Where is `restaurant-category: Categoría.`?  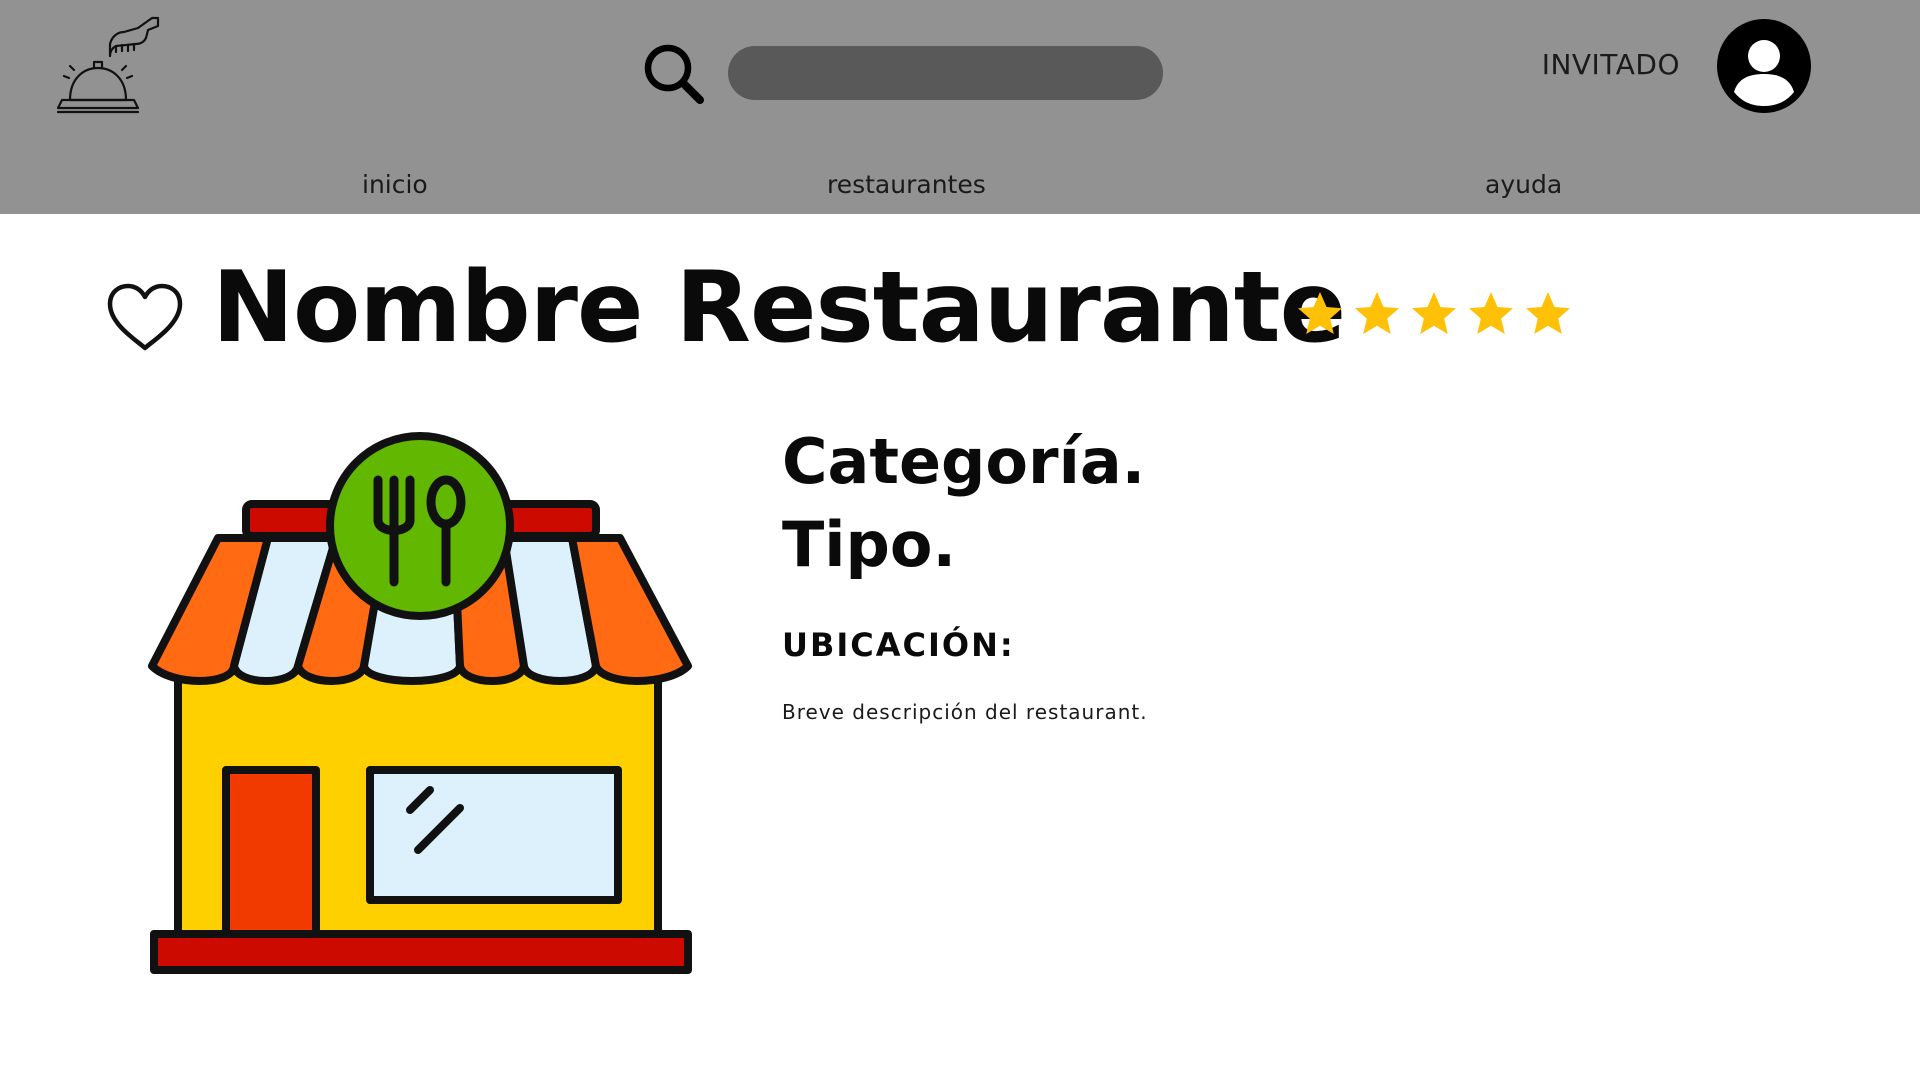
restaurant-category: Categoría. is located at coordinates (964, 461).